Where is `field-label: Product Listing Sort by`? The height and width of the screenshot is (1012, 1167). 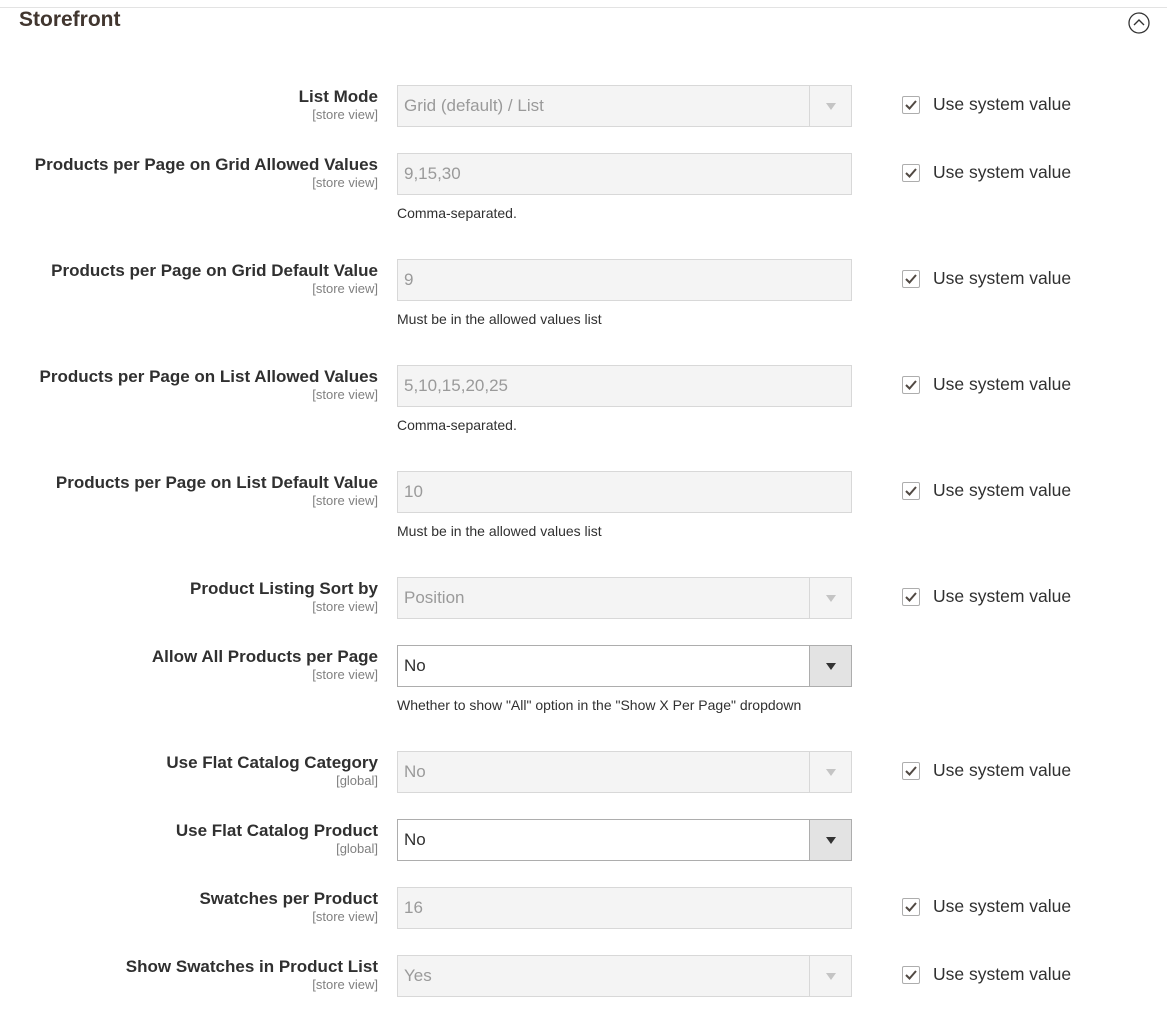 field-label: Product Listing Sort by is located at coordinates (284, 588).